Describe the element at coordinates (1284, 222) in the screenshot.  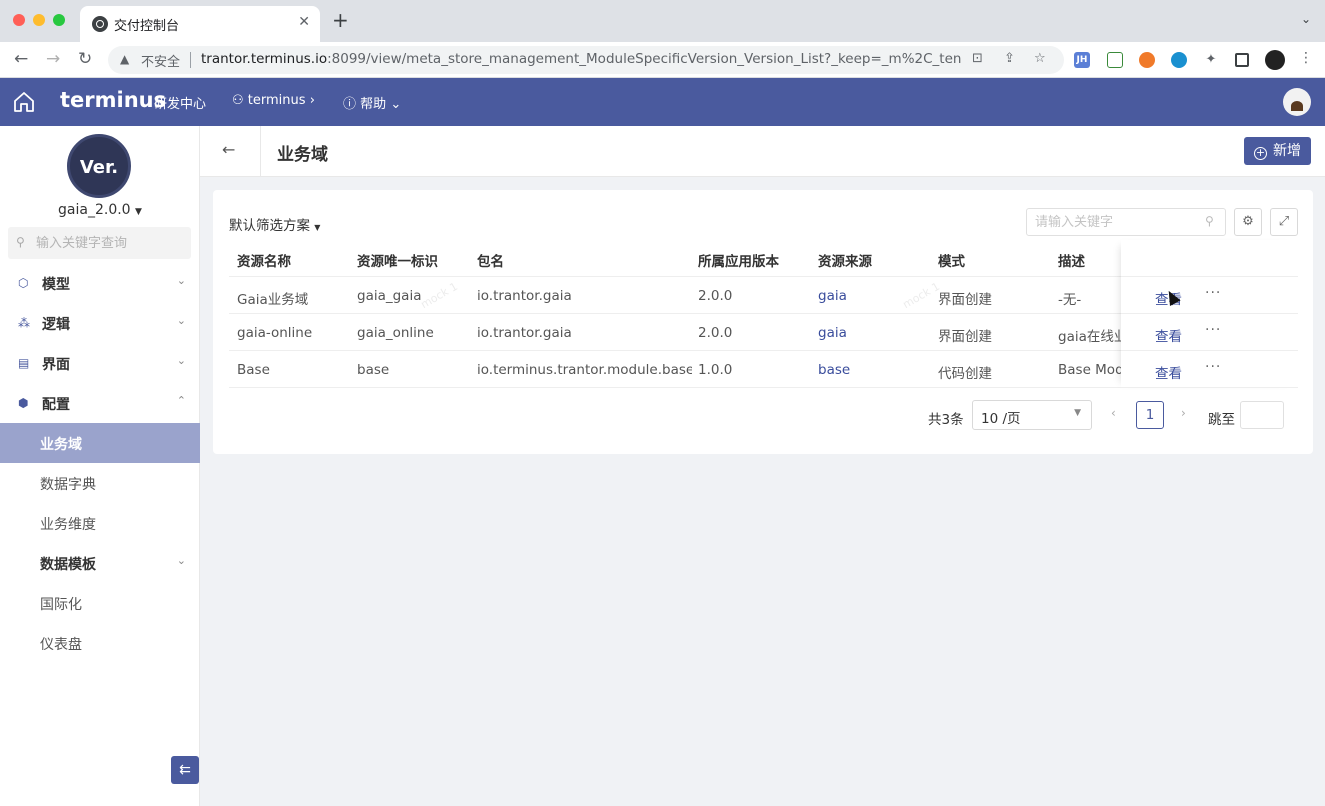
I see `fullscreen-icon: ⤢` at that location.